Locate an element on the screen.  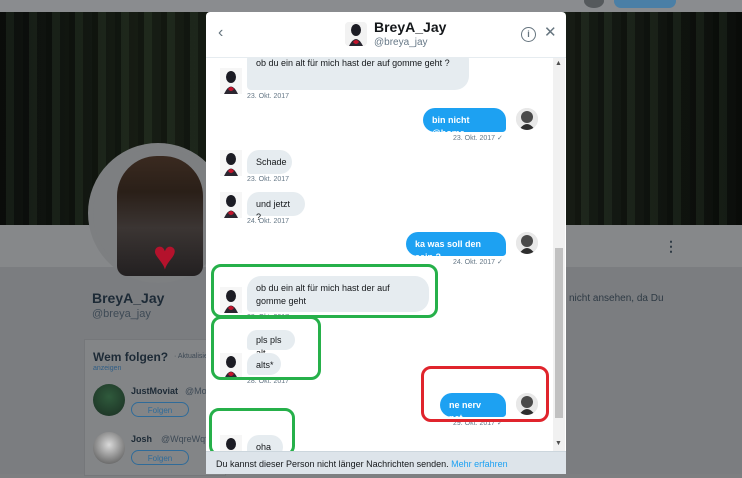
suggestion-name: Josh is located at coordinates (141, 439).